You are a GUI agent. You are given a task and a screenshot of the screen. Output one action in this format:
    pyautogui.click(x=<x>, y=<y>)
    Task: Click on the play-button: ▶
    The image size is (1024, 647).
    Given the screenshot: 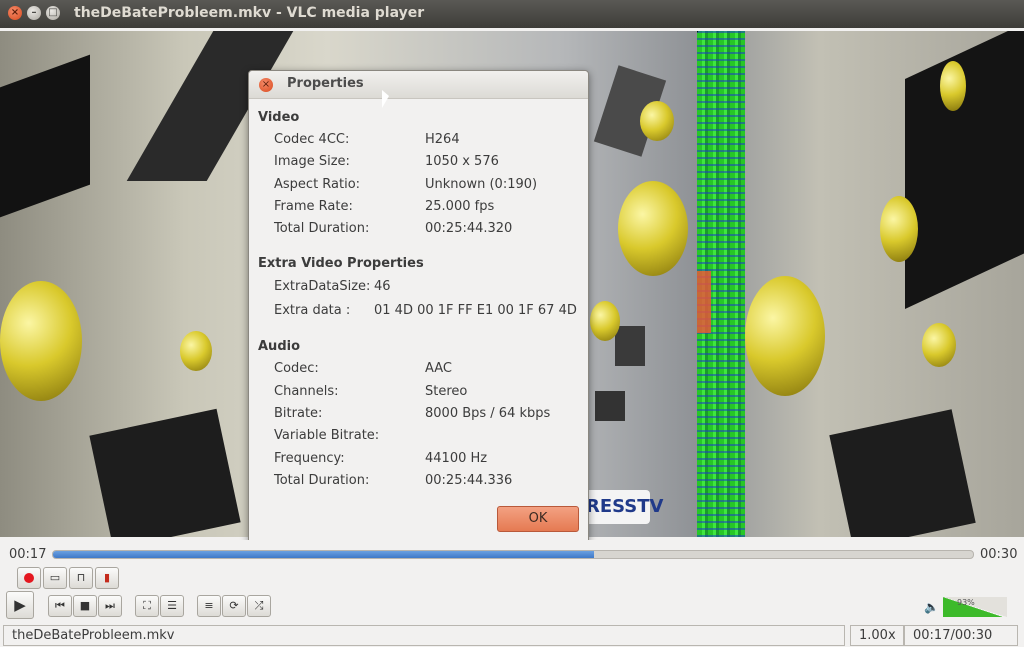 What is the action you would take?
    pyautogui.click(x=20, y=605)
    